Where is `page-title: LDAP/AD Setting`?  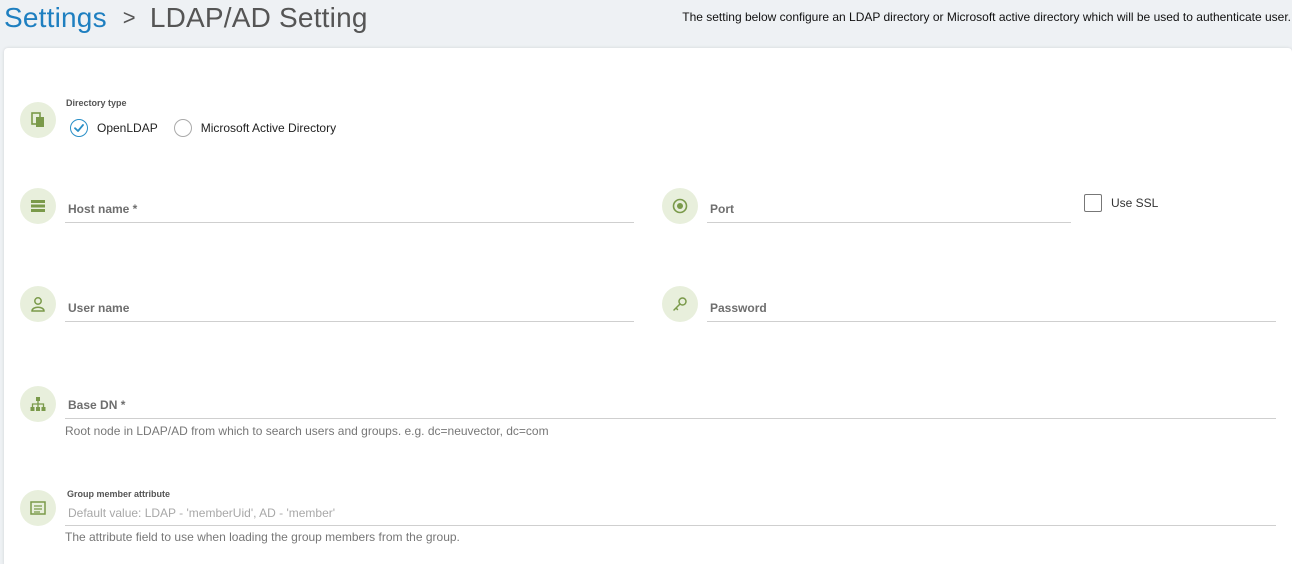 page-title: LDAP/AD Setting is located at coordinates (258, 17).